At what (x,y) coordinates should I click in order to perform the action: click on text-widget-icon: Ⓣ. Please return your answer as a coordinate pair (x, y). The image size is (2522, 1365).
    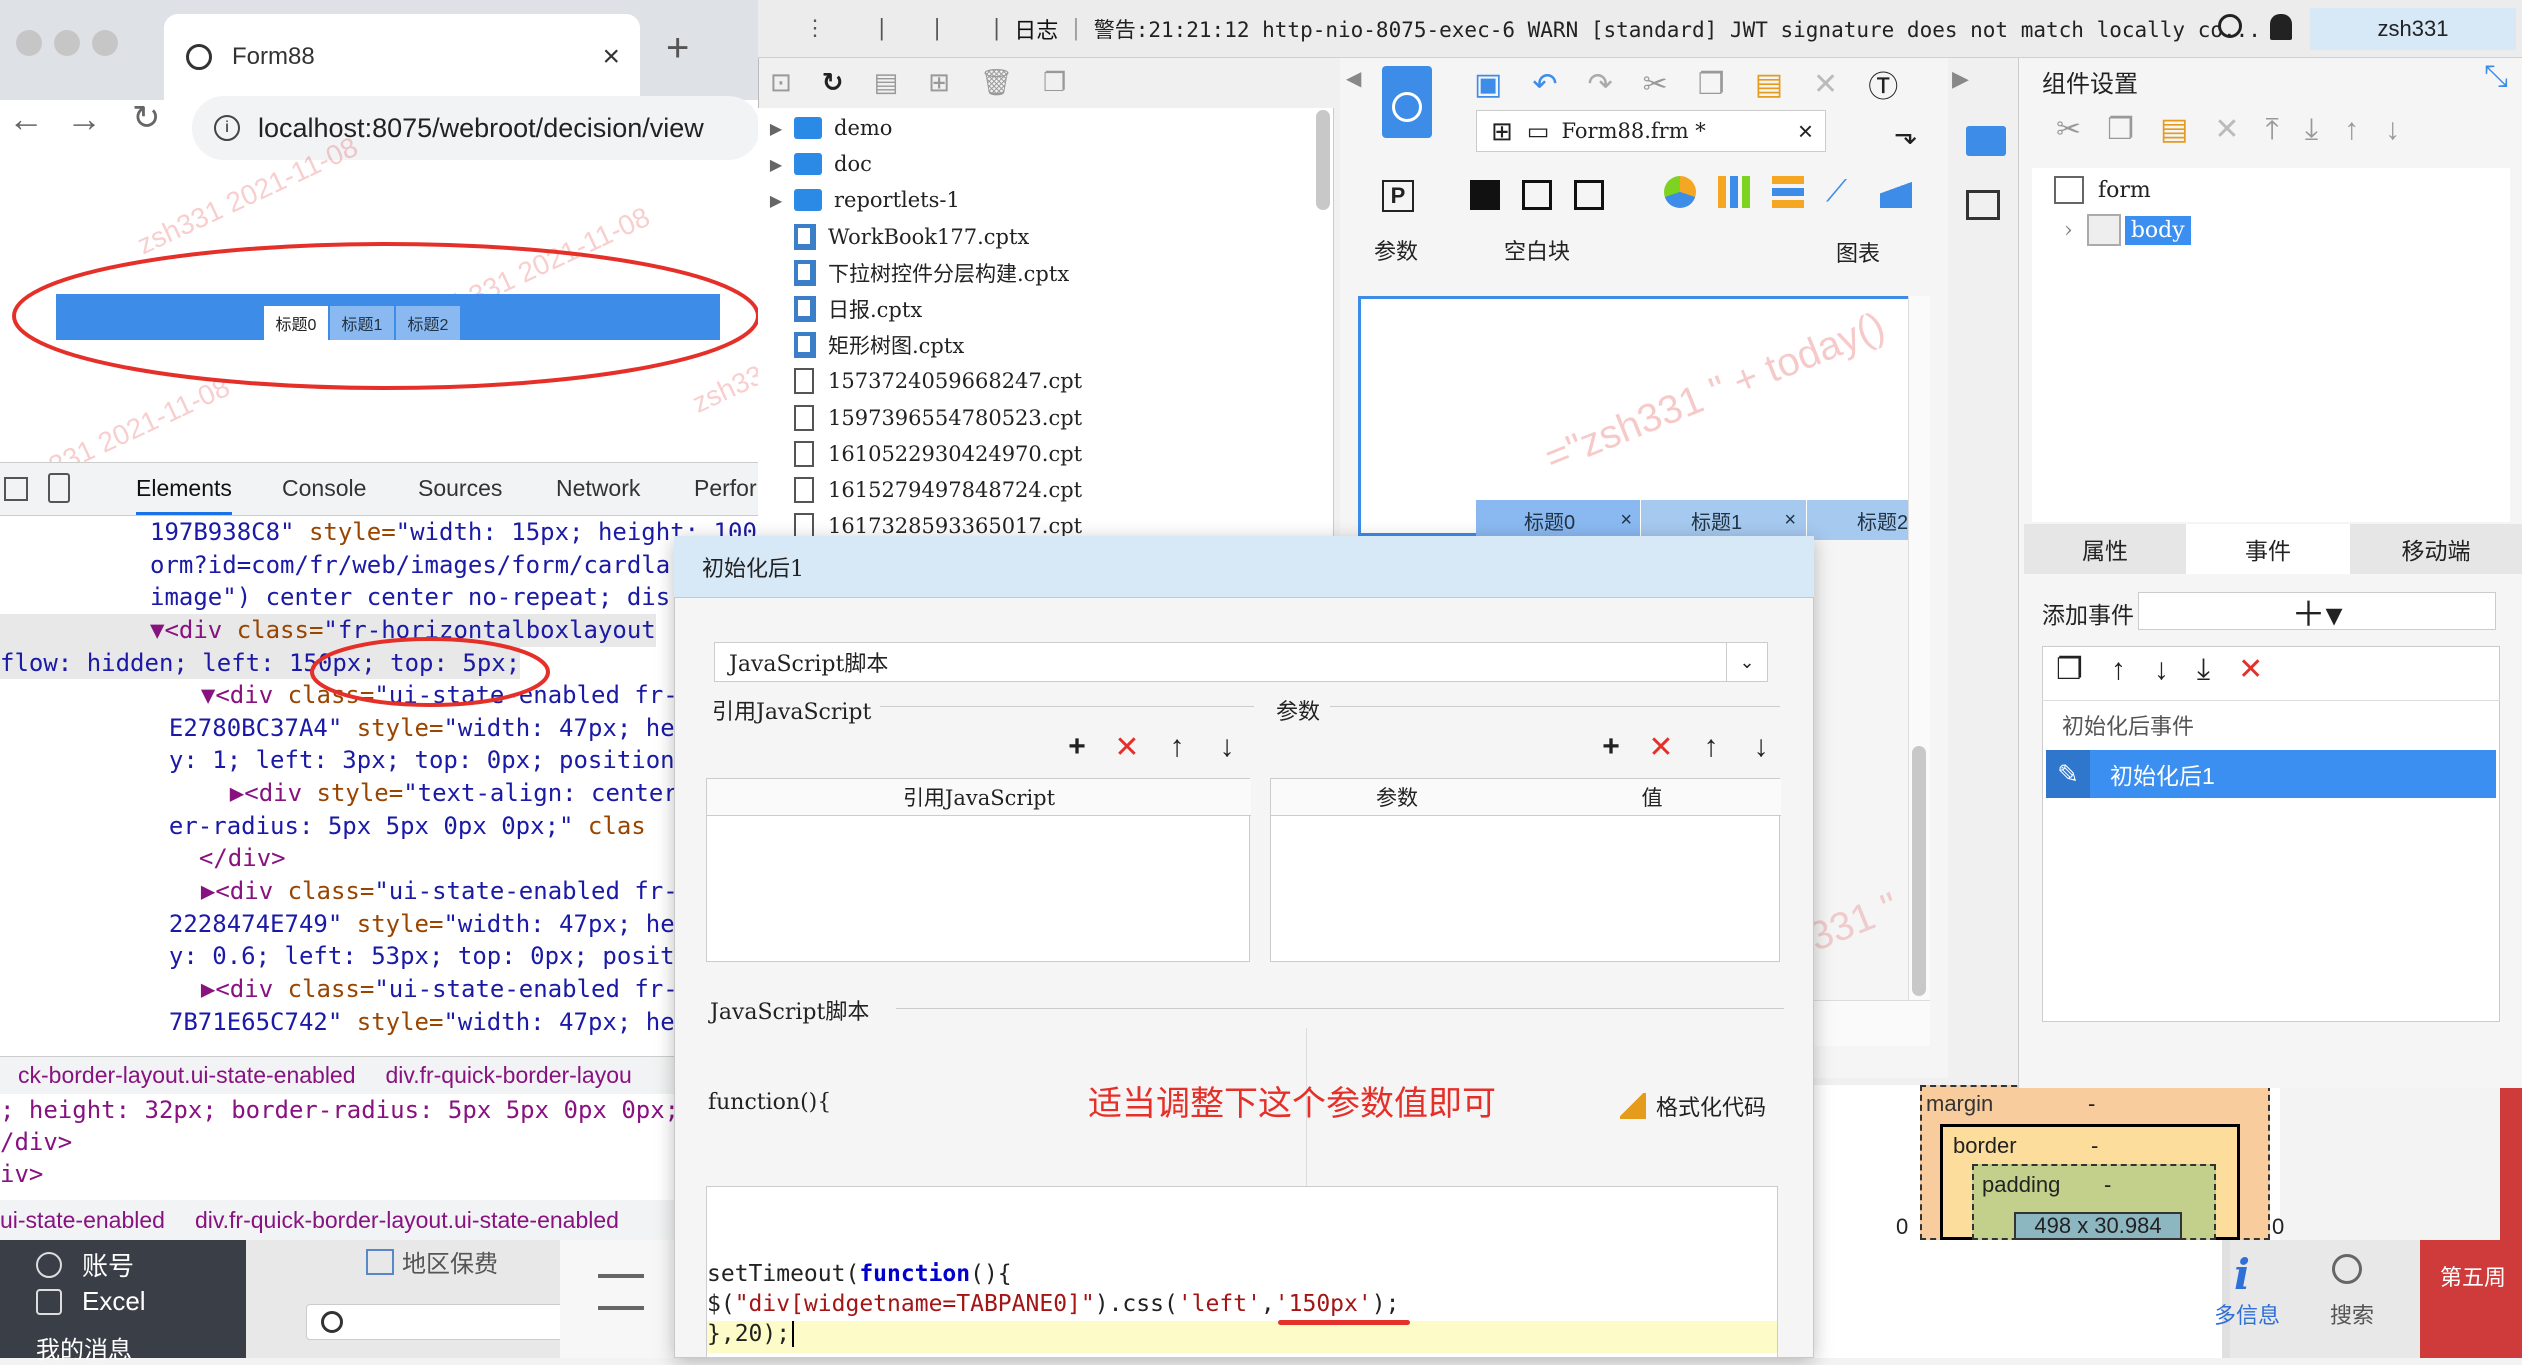
    Looking at the image, I should click on (1883, 84).